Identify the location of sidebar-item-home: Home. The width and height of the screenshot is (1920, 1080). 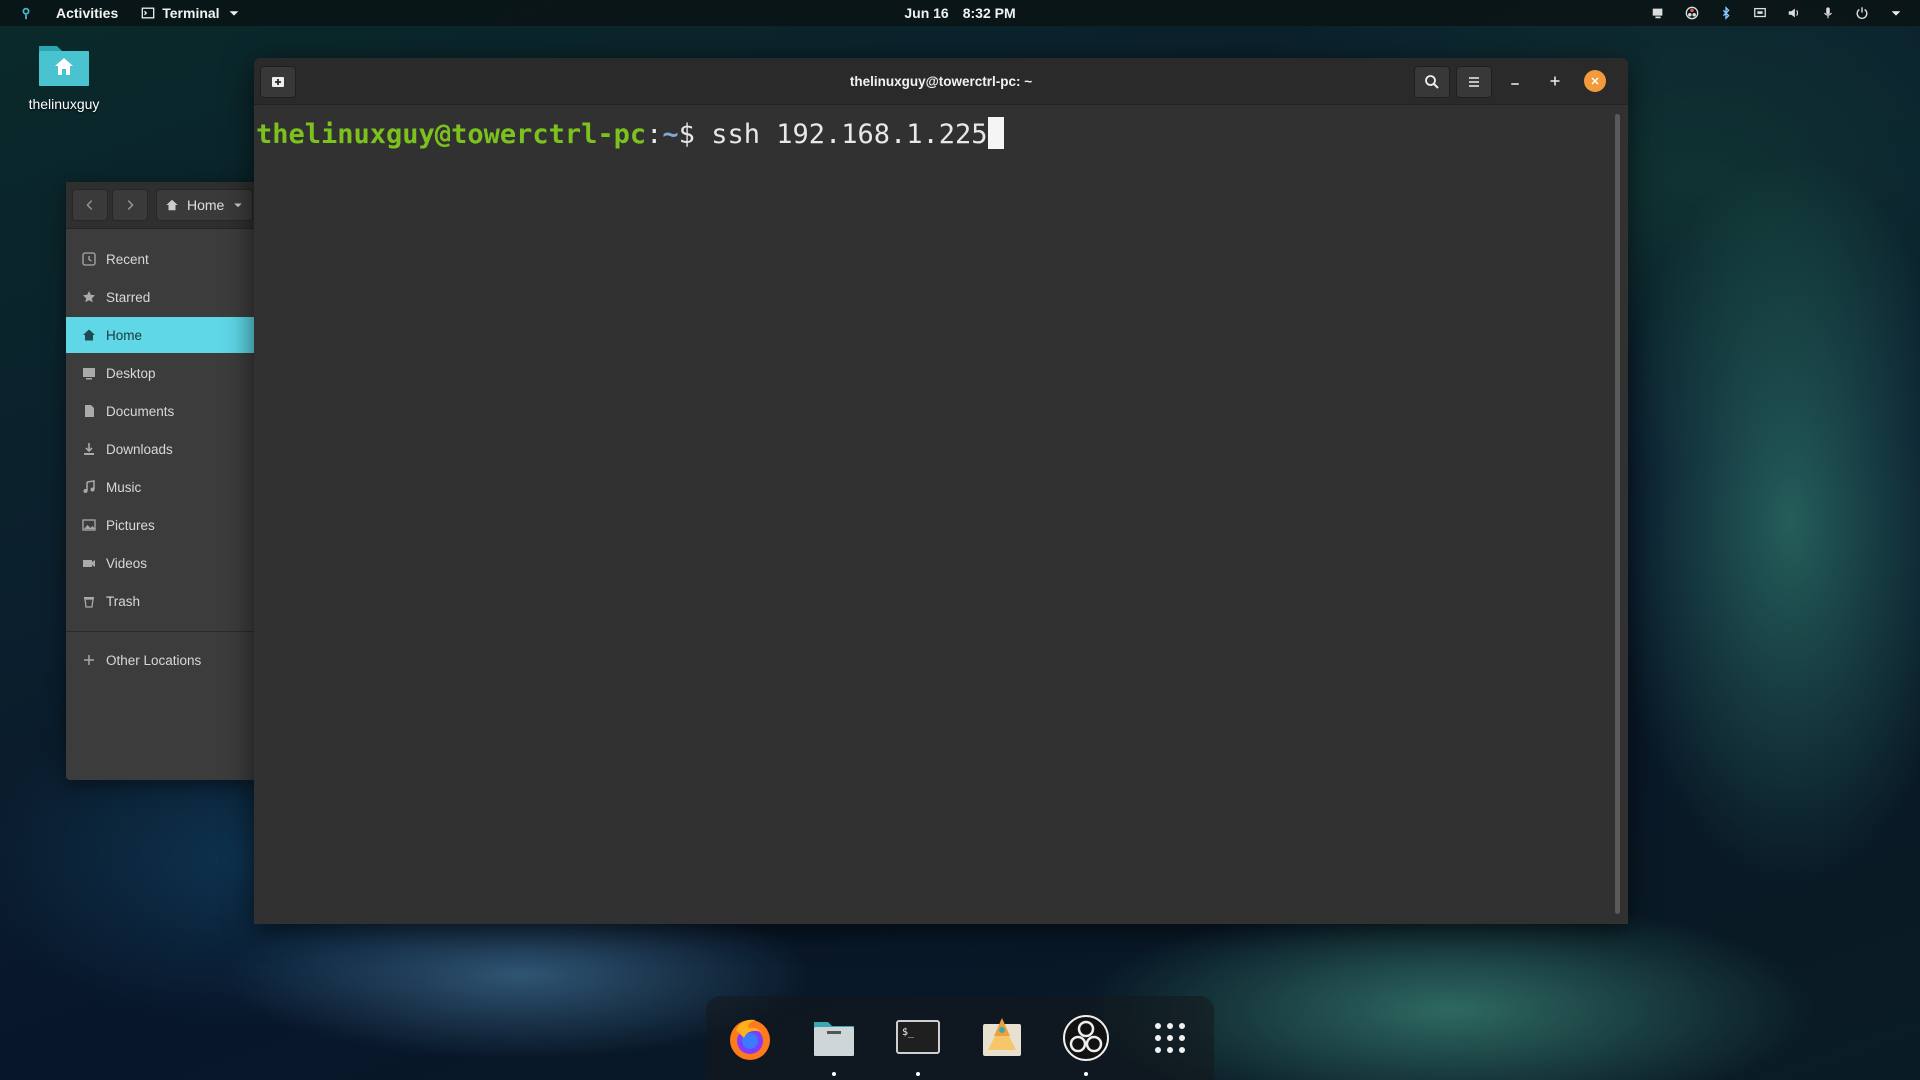
(161, 335).